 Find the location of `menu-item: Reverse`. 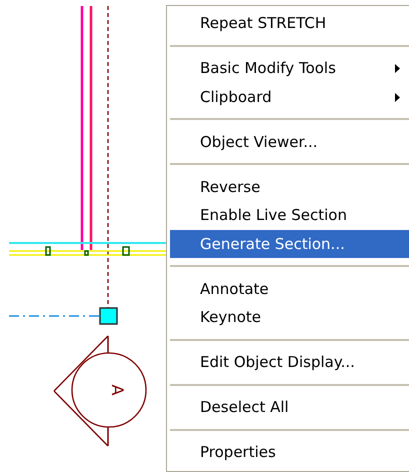

menu-item: Reverse is located at coordinates (289, 186).